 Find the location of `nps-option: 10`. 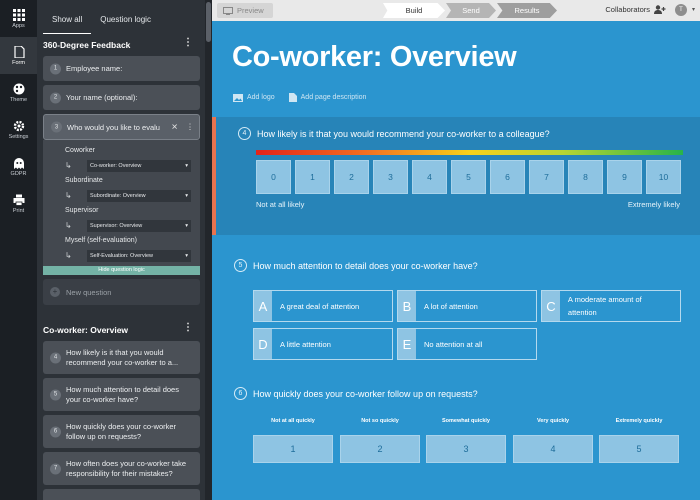

nps-option: 10 is located at coordinates (663, 177).